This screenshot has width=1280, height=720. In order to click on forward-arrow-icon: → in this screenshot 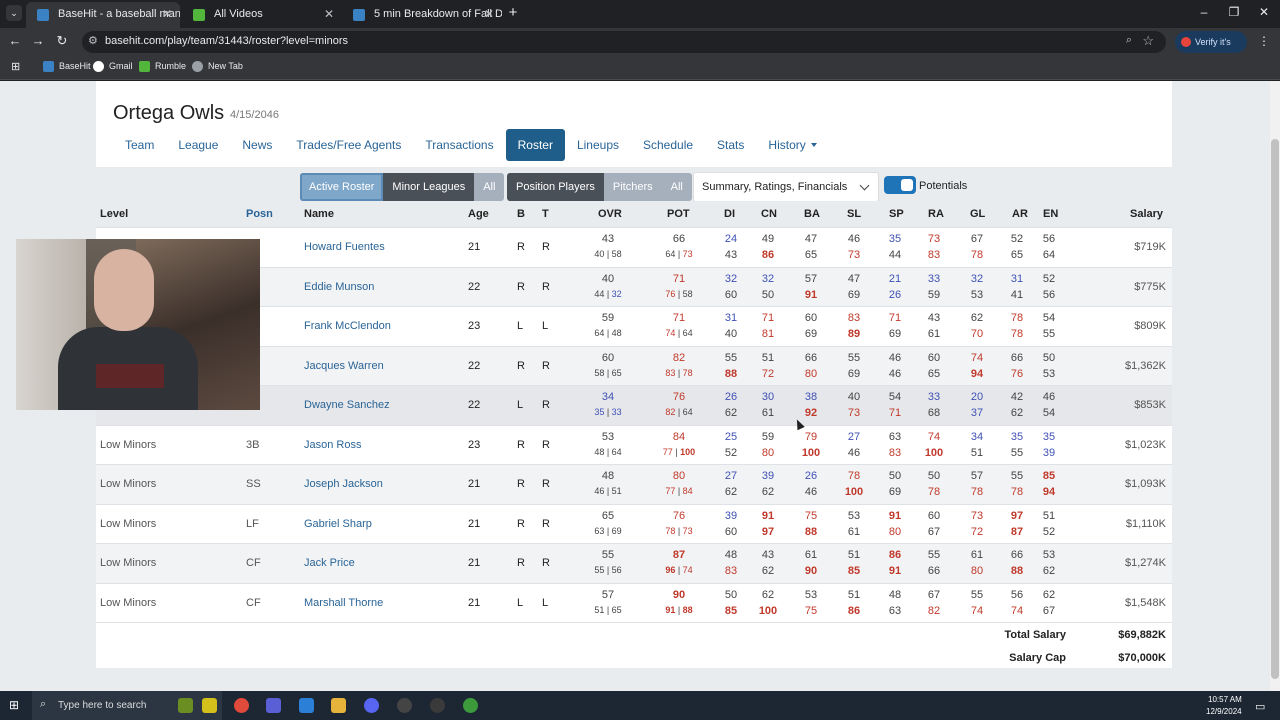, I will do `click(38, 40)`.